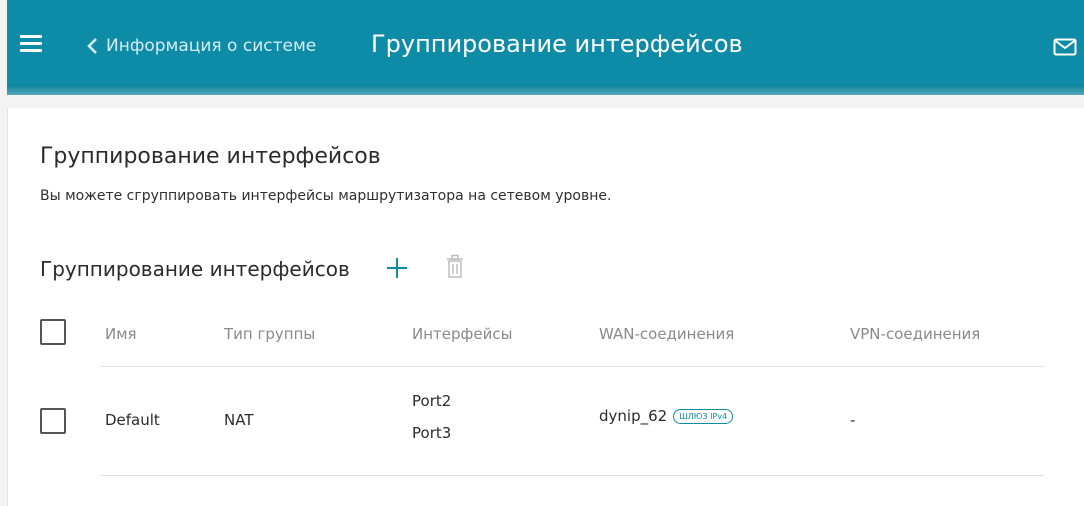  I want to click on row-vpn: -, so click(853, 420).